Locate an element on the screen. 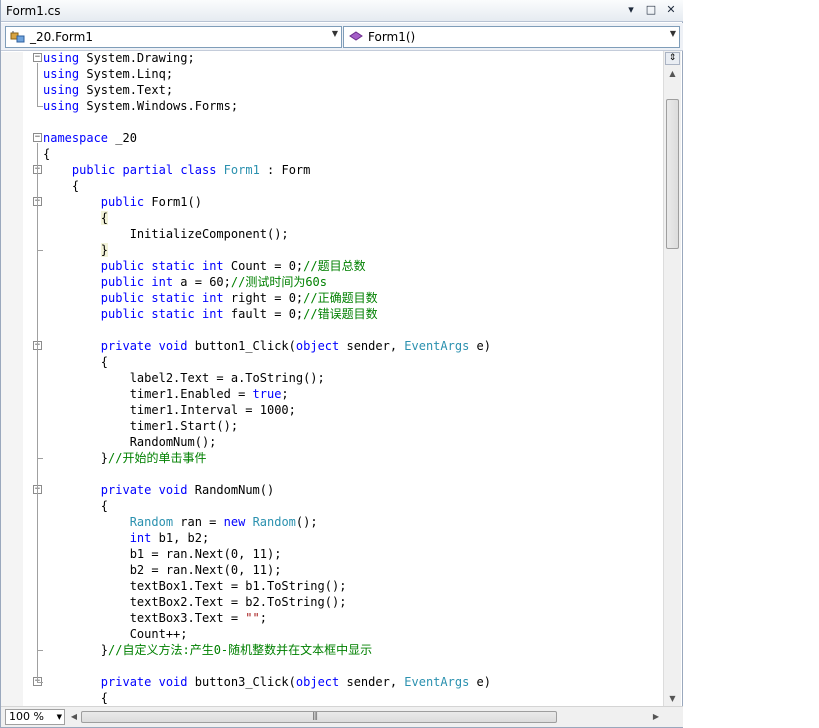  code-token: textBox1.Text = b1.ToString(); is located at coordinates (195, 586).